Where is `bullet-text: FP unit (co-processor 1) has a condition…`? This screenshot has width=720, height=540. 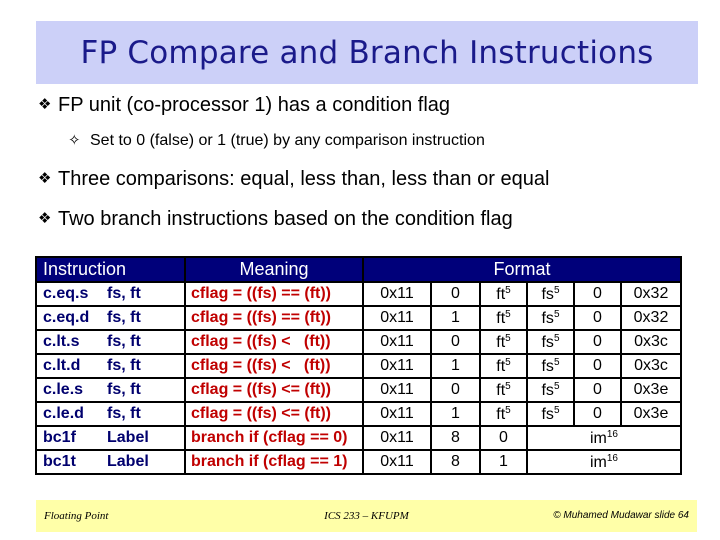 bullet-text: FP unit (co-processor 1) has a condition… is located at coordinates (254, 105).